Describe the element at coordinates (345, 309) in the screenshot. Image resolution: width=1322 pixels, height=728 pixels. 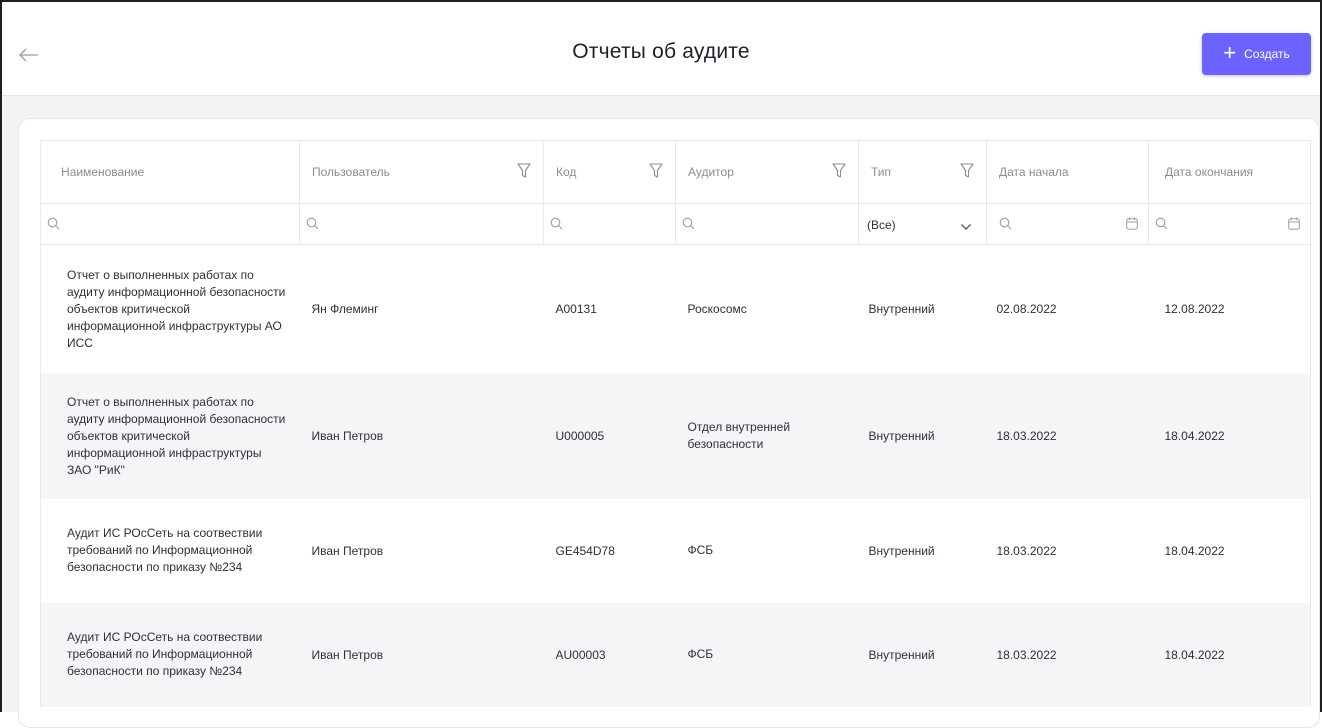
I see `cell-user: Ян Флеминг` at that location.